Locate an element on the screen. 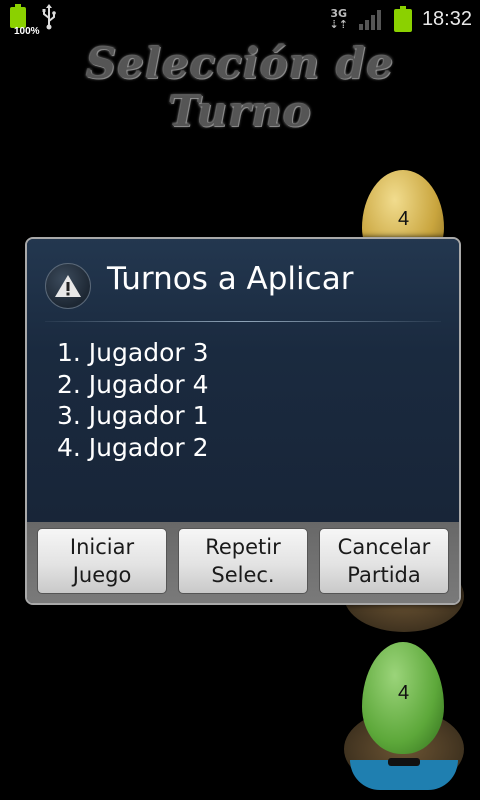  list-item: 2. Jugador 4 is located at coordinates (133, 384).